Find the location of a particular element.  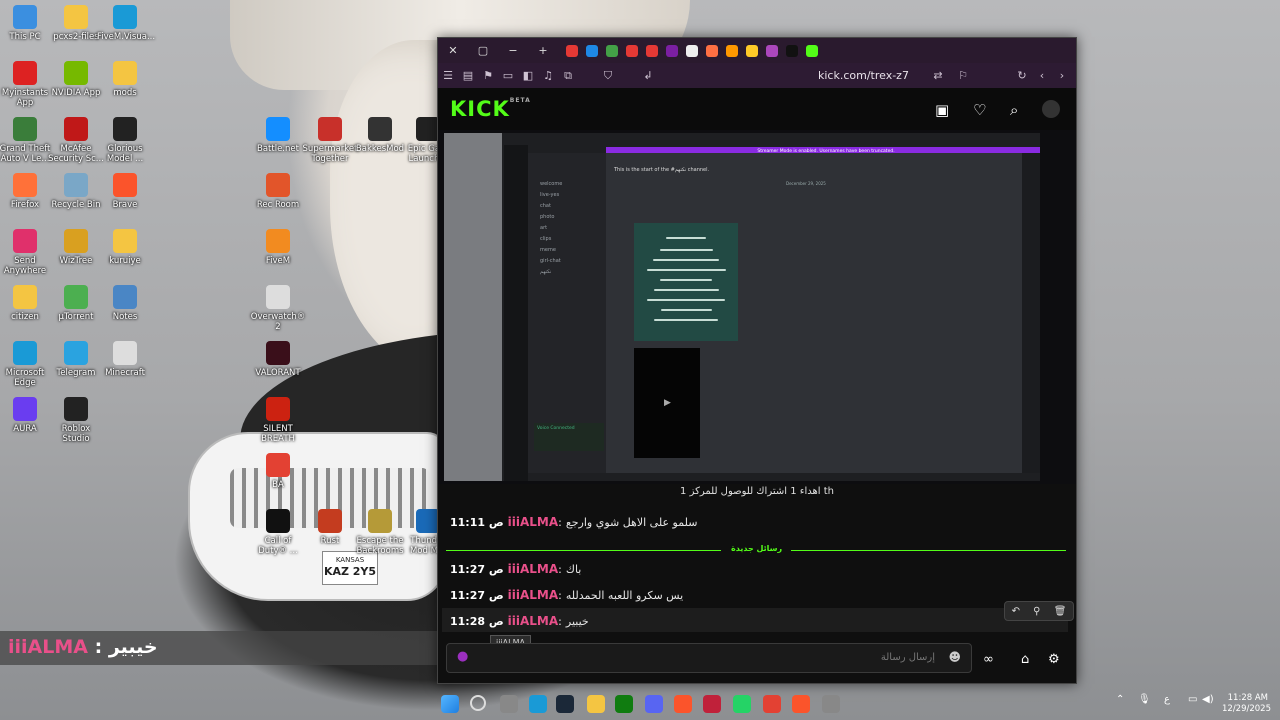

file-explorer-icon is located at coordinates (596, 704).